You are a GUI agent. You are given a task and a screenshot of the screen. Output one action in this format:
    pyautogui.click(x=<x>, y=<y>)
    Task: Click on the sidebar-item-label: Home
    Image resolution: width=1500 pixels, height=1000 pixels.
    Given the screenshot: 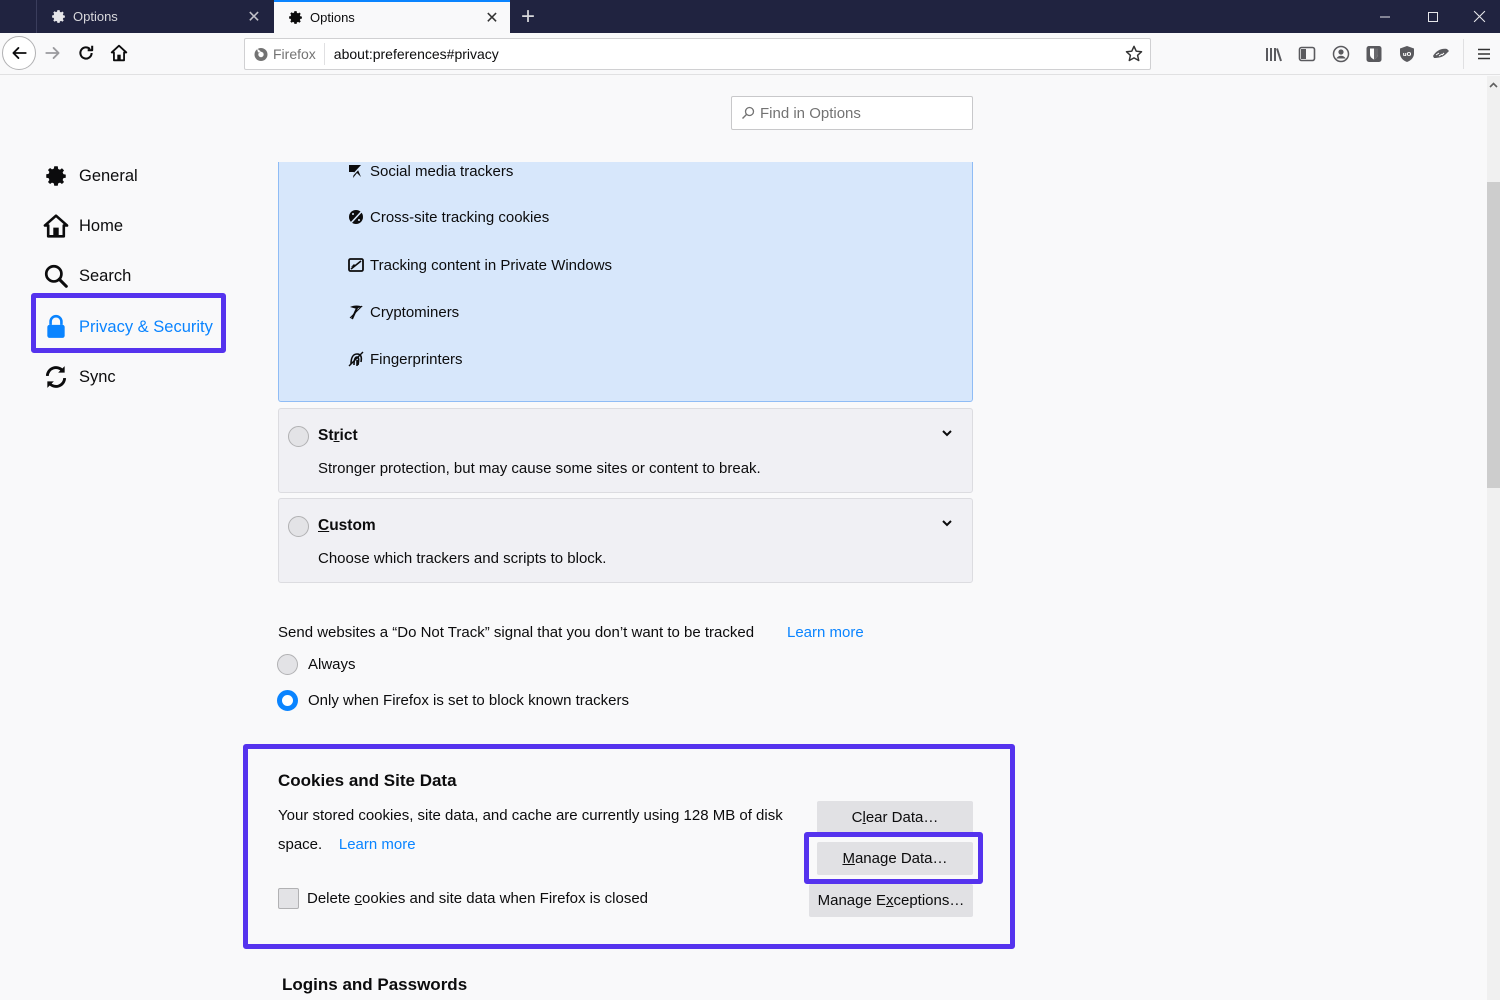 What is the action you would take?
    pyautogui.click(x=101, y=225)
    